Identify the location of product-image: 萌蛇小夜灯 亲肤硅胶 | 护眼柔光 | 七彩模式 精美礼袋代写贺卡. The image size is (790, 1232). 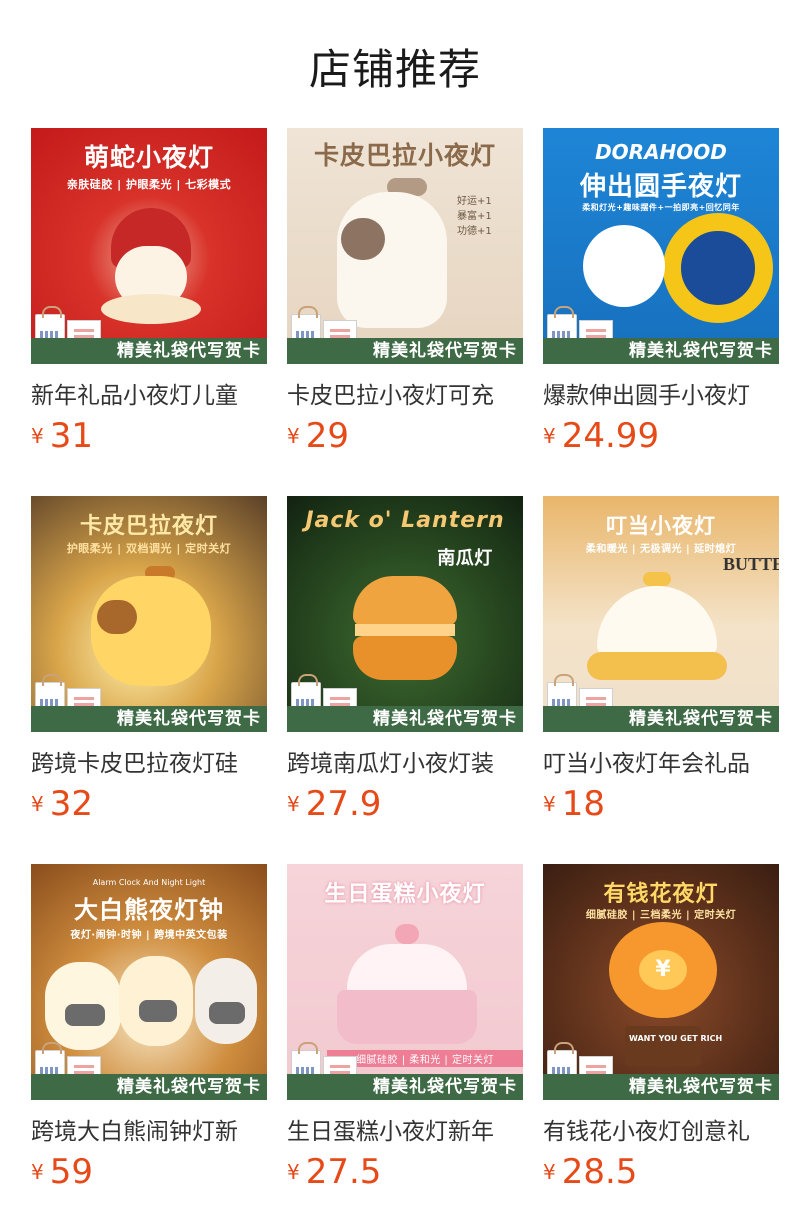
(149, 246).